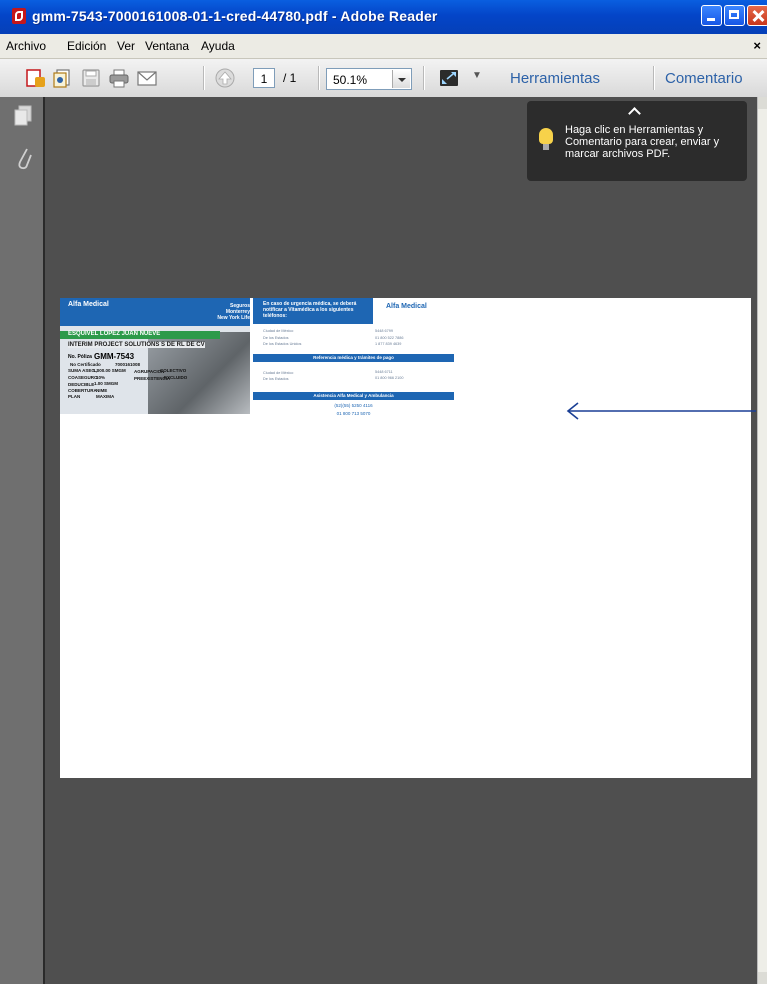 The height and width of the screenshot is (984, 767). I want to click on cert-value: 7000161008, so click(128, 364).